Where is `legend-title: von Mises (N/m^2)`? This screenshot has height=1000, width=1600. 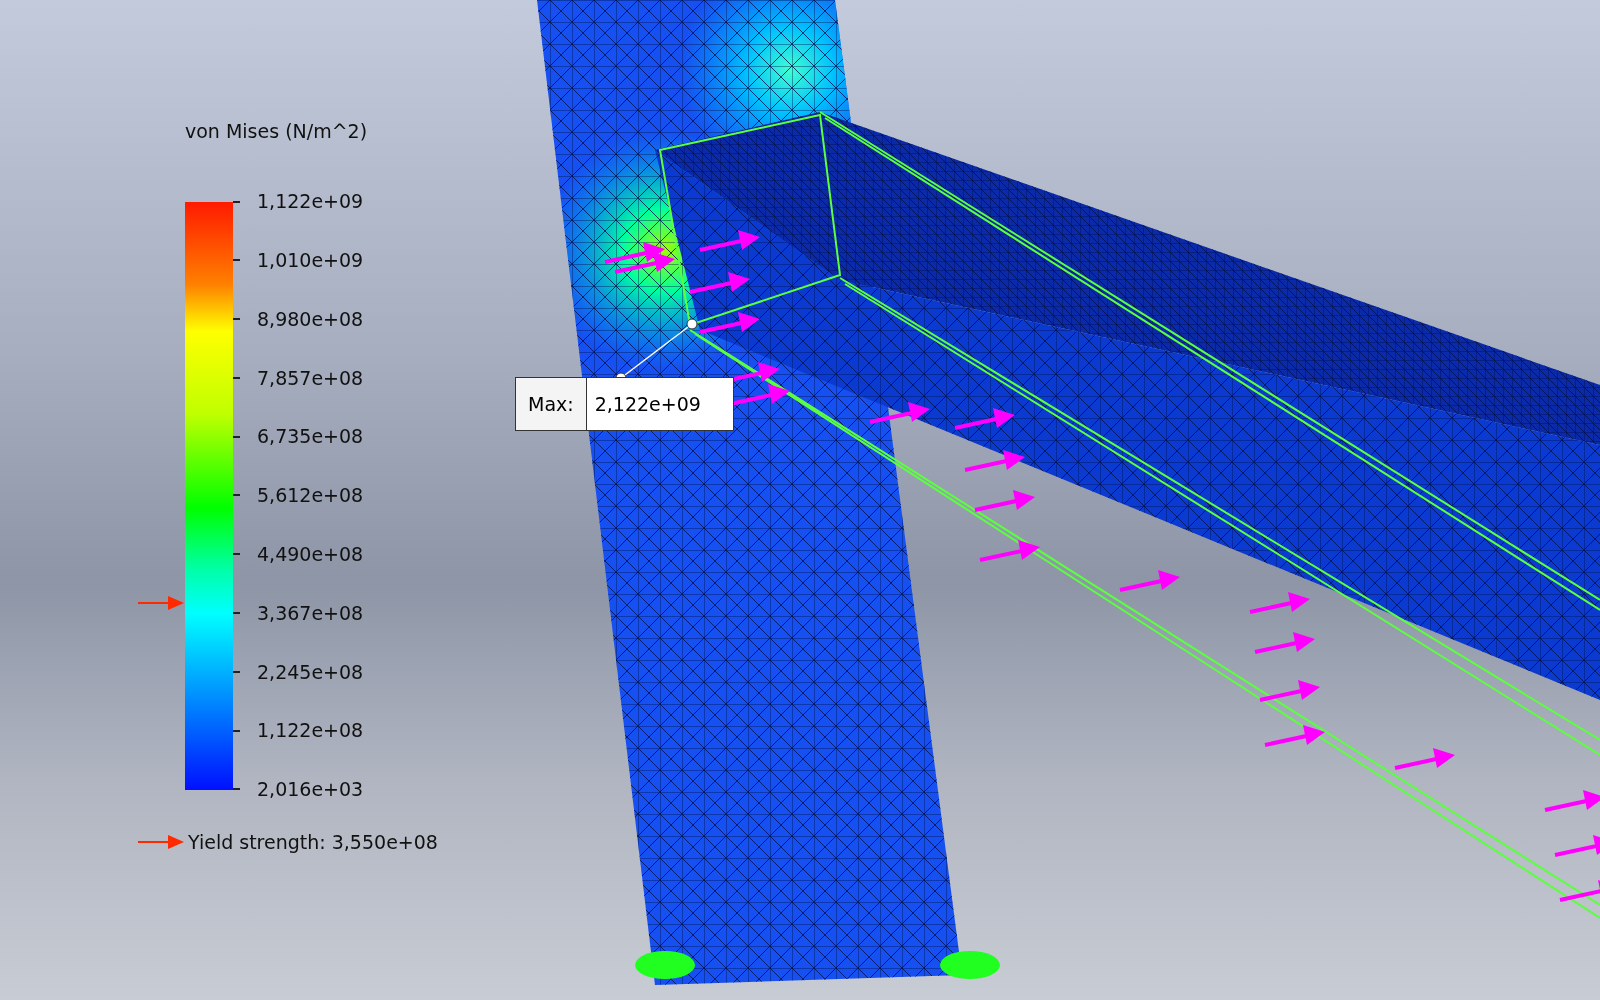
legend-title: von Mises (N/m^2) is located at coordinates (277, 131).